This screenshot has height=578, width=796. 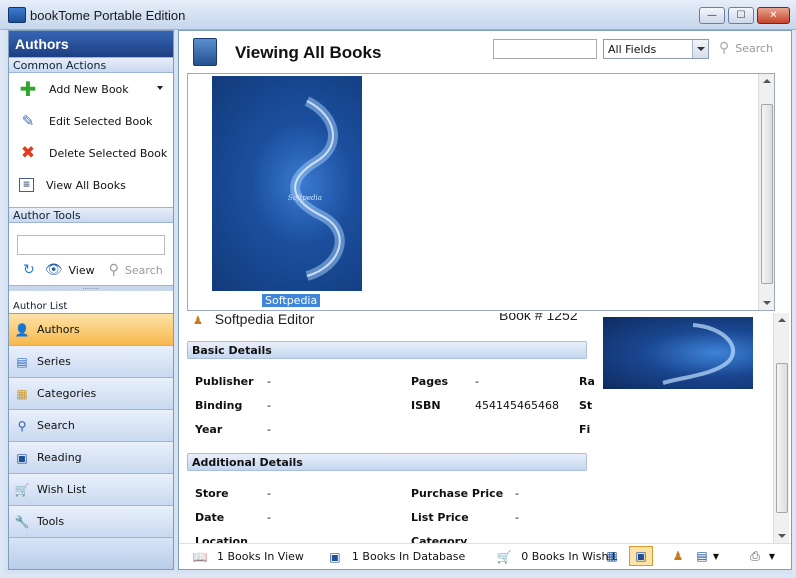 I want to click on search-button-label: Search, so click(x=754, y=48).